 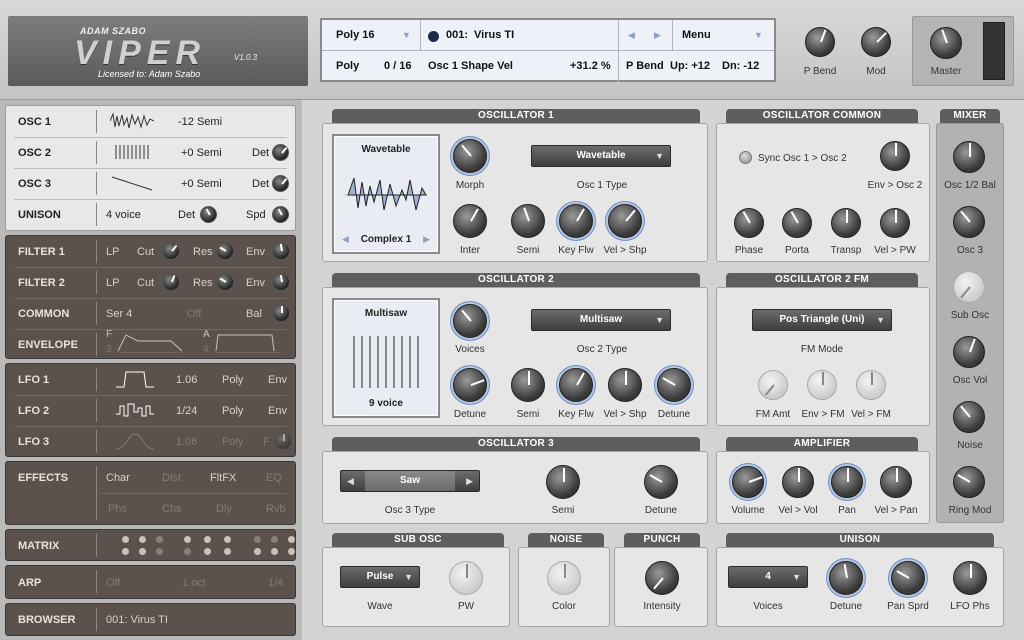 I want to click on env-osc2-knob, so click(x=895, y=156).